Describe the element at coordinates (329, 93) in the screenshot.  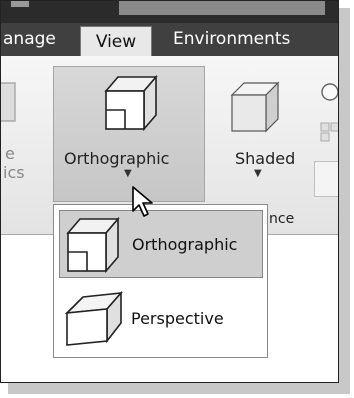
I see `circle-icon` at that location.